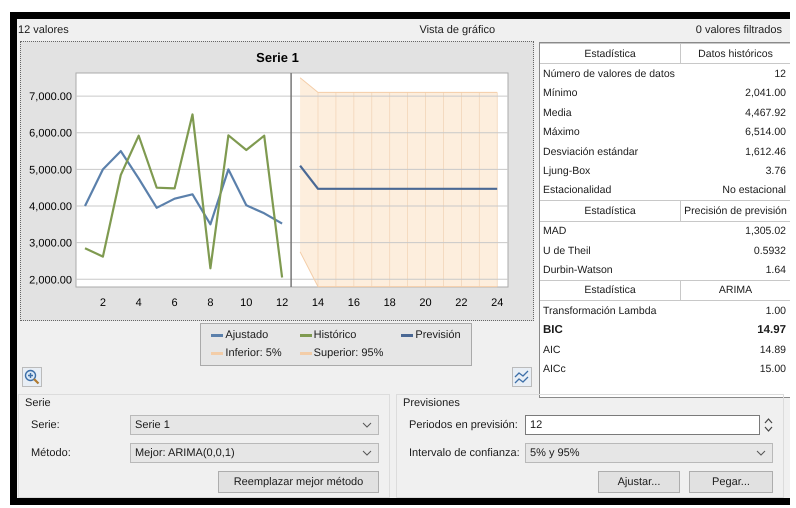  What do you see at coordinates (765, 112) in the screenshot?
I see `statistic-value: 4,467.92` at bounding box center [765, 112].